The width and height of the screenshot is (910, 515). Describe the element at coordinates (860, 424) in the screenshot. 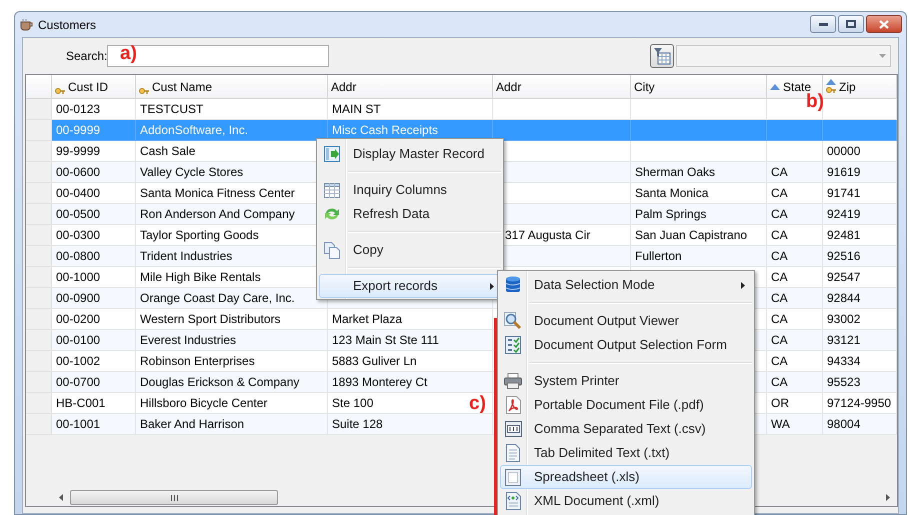

I see `table-cell: 98004` at that location.